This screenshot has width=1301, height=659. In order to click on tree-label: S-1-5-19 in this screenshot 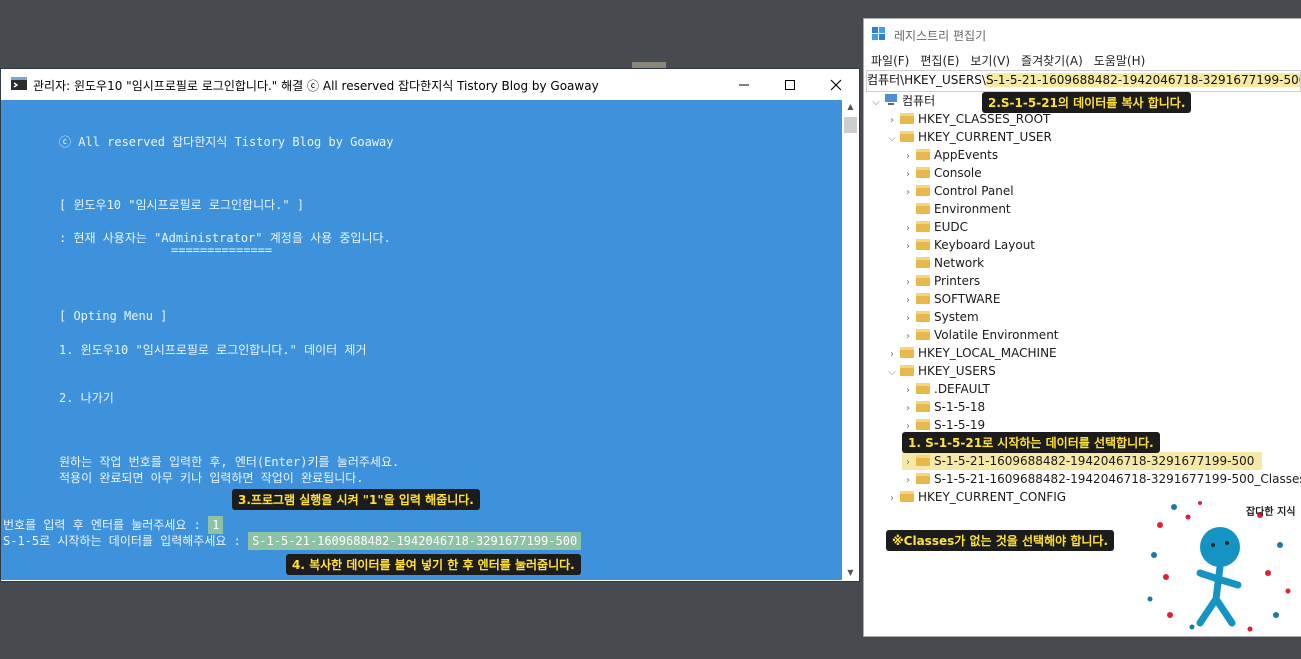, I will do `click(960, 425)`.